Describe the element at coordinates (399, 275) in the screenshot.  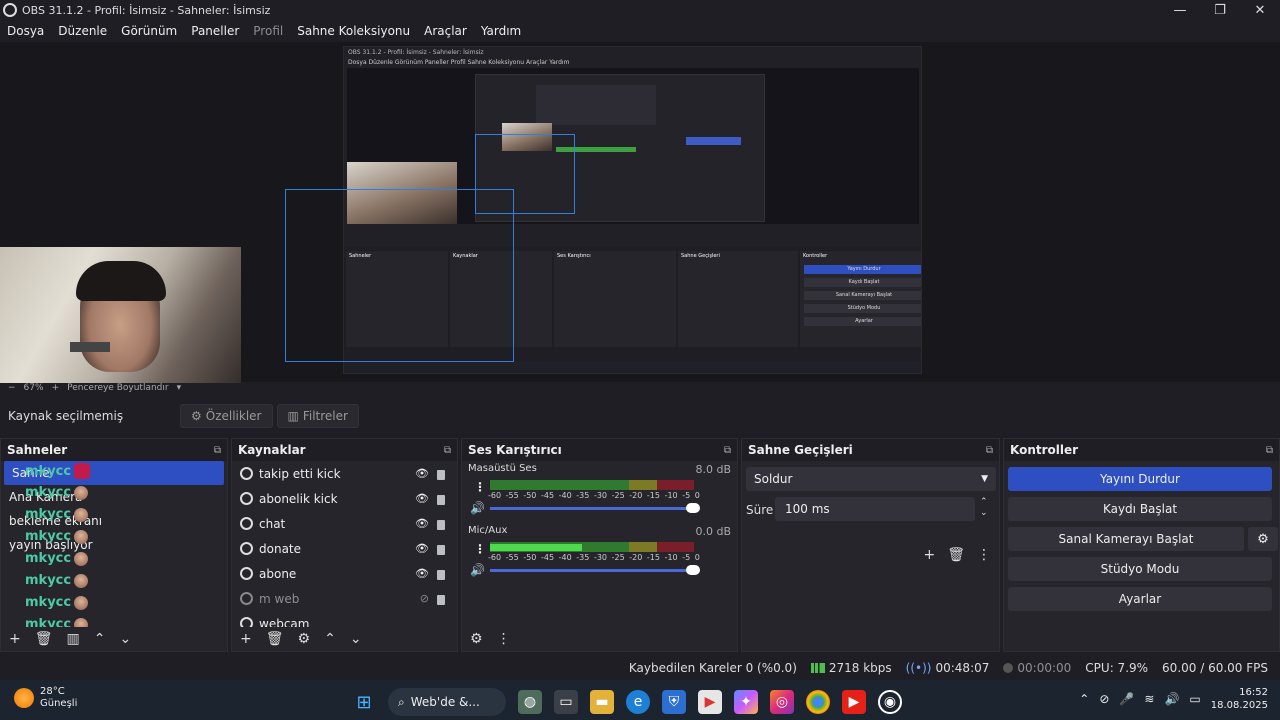
I see `selection-bounding-box` at that location.